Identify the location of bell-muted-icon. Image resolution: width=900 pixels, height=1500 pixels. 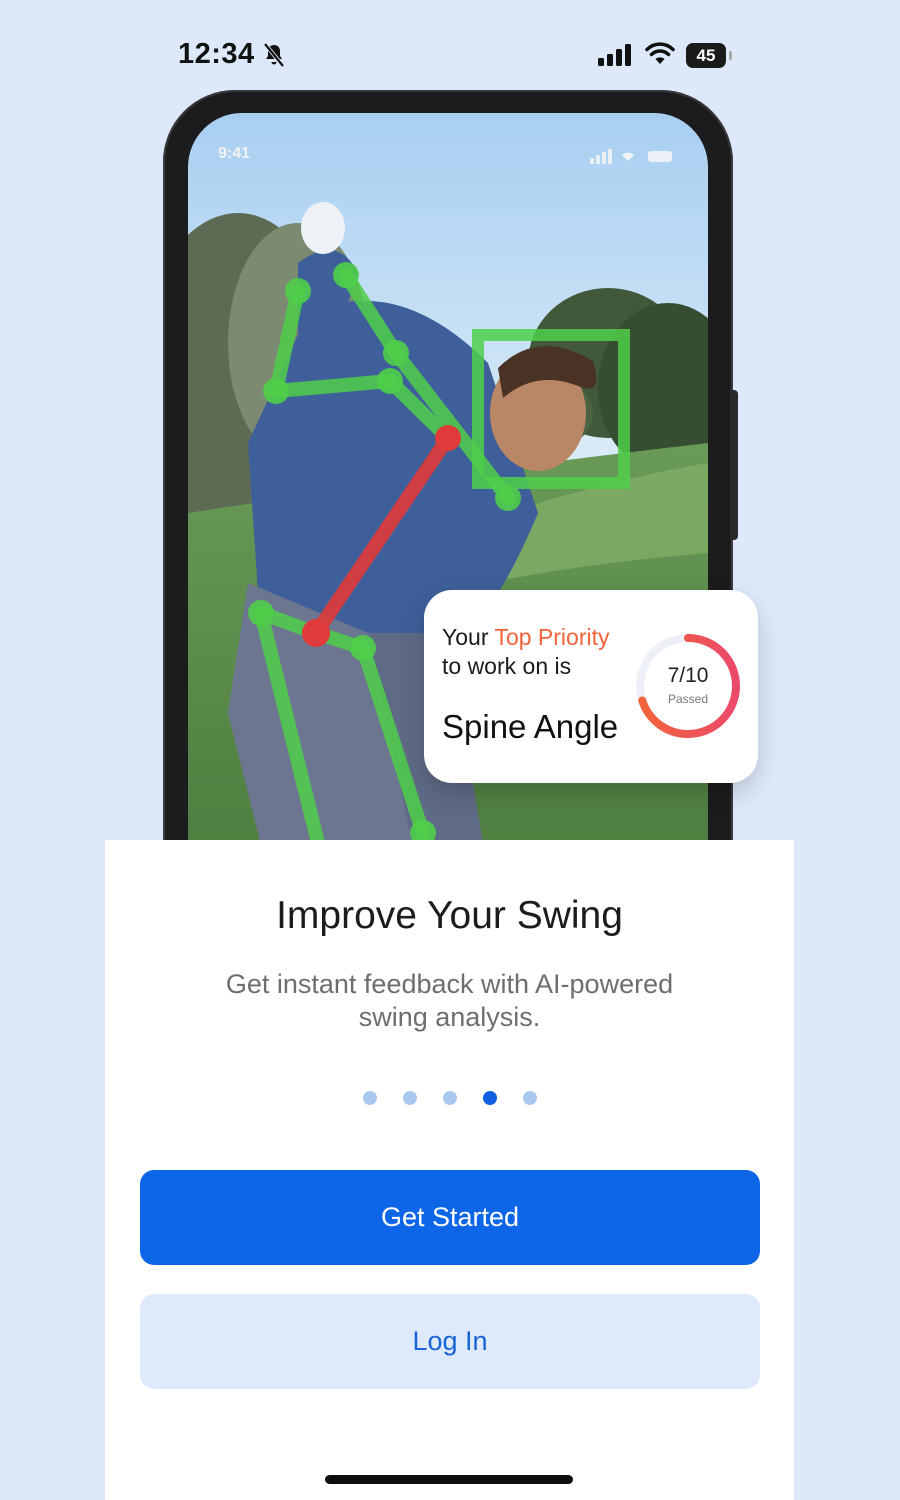
(274, 55).